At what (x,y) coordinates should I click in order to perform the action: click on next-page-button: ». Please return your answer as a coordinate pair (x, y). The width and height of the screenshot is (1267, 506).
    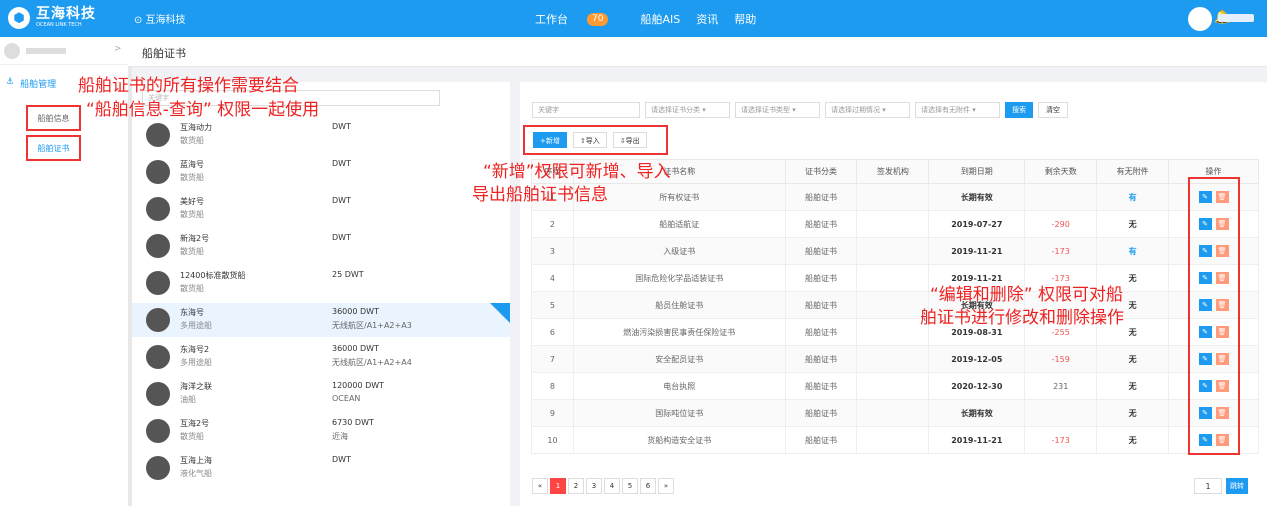
    Looking at the image, I should click on (666, 486).